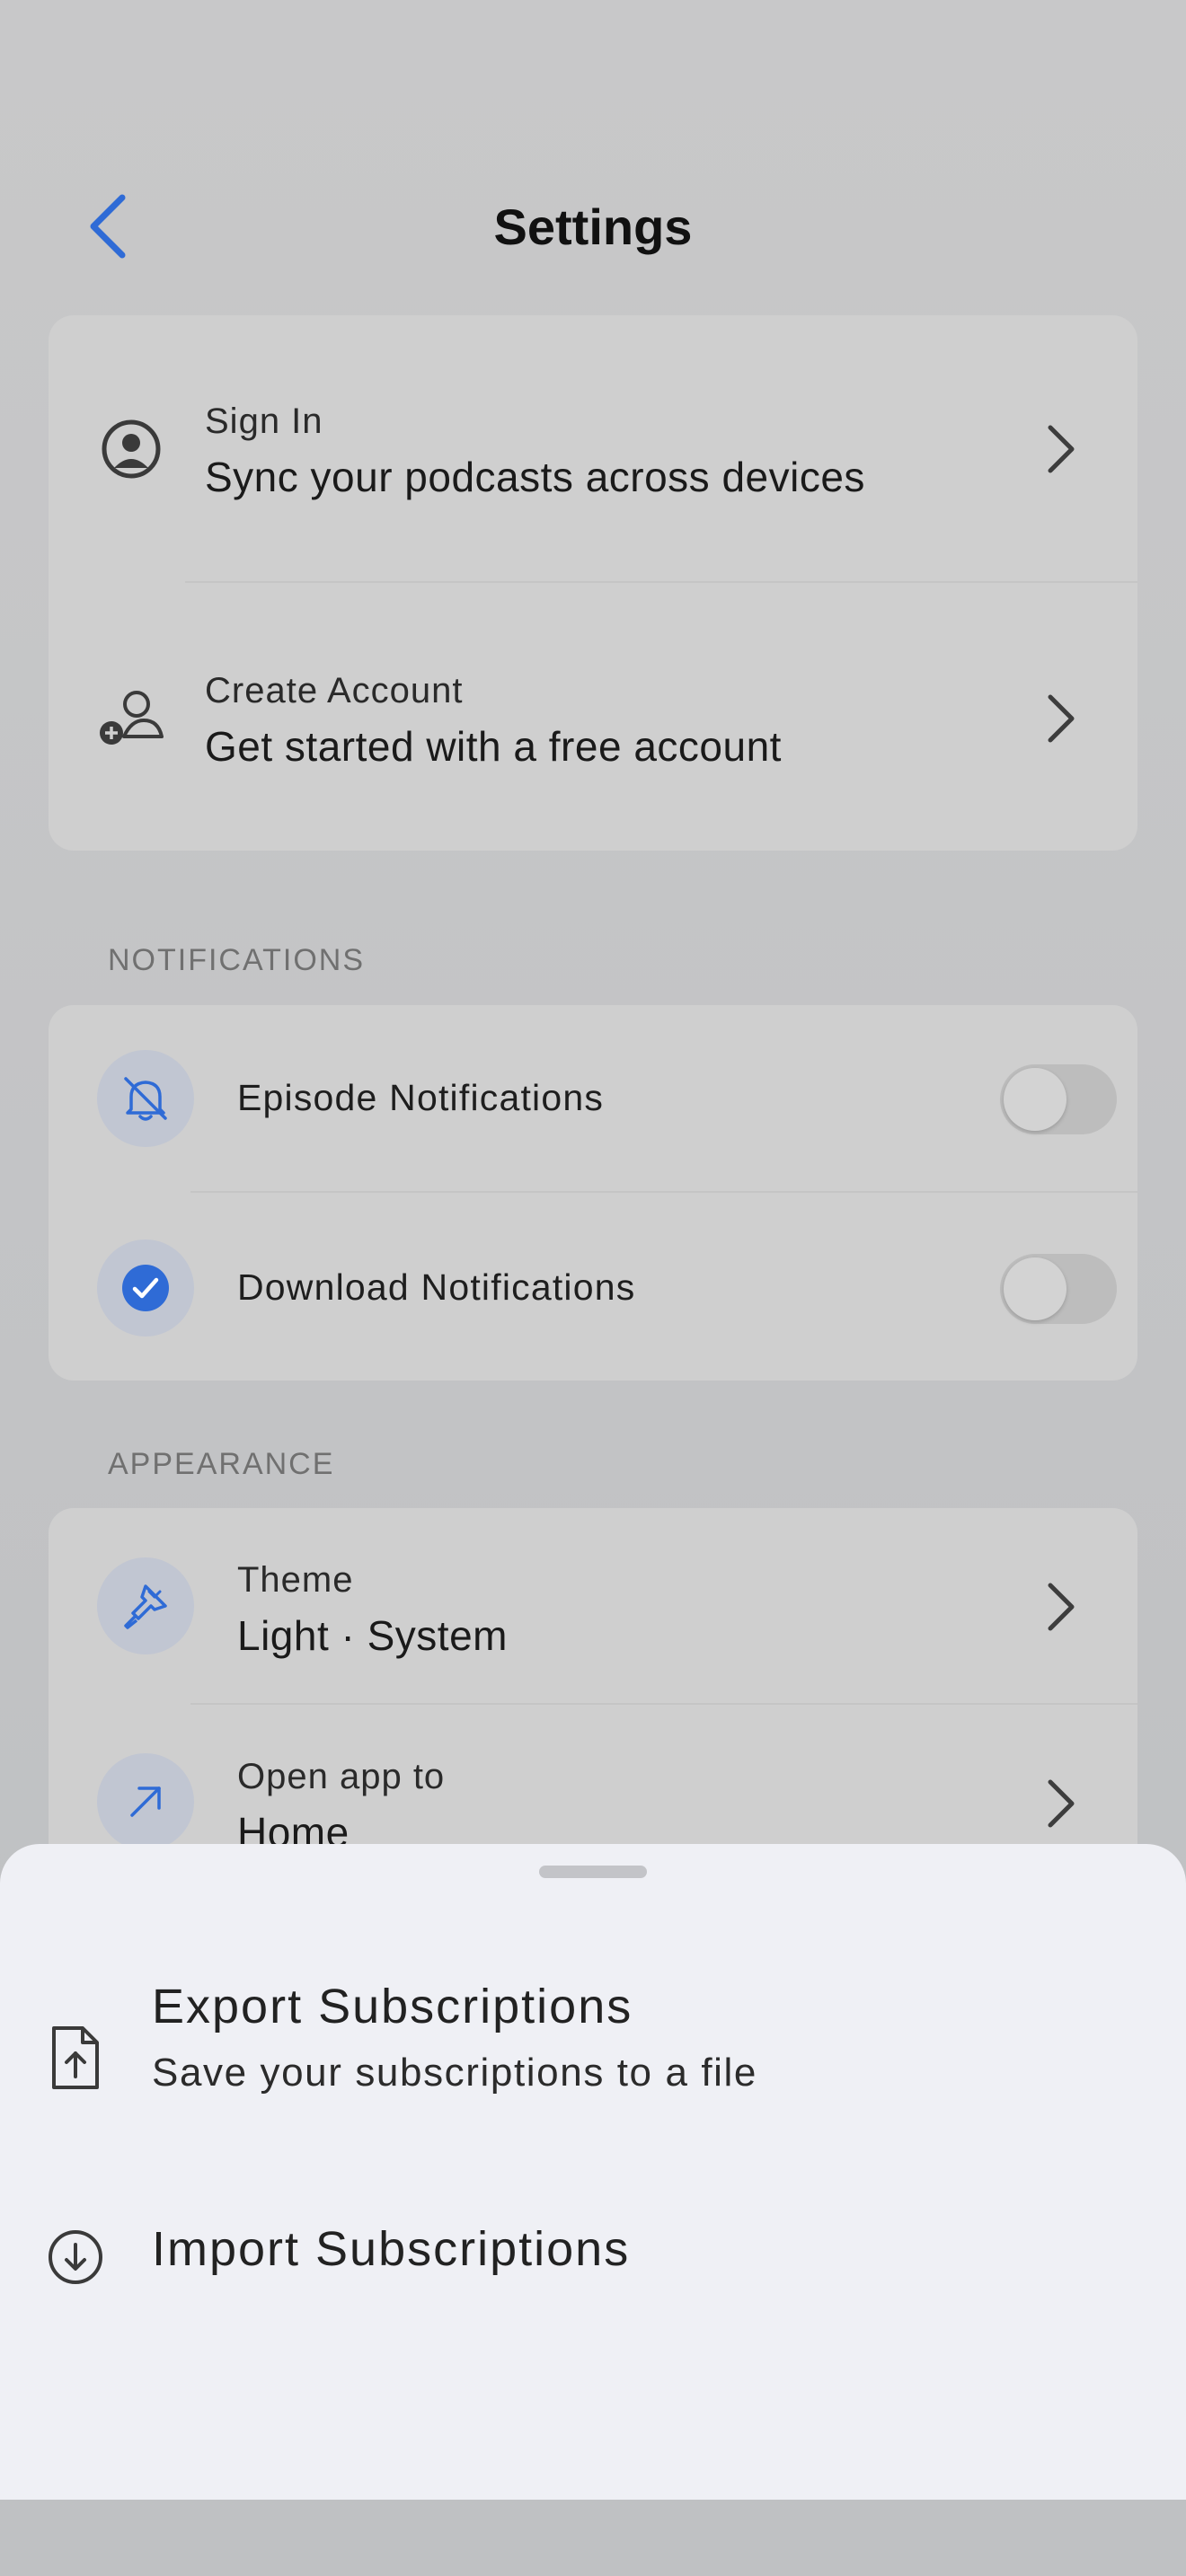 This screenshot has width=1186, height=2576. Describe the element at coordinates (593, 2538) in the screenshot. I see `home-indicator-area` at that location.